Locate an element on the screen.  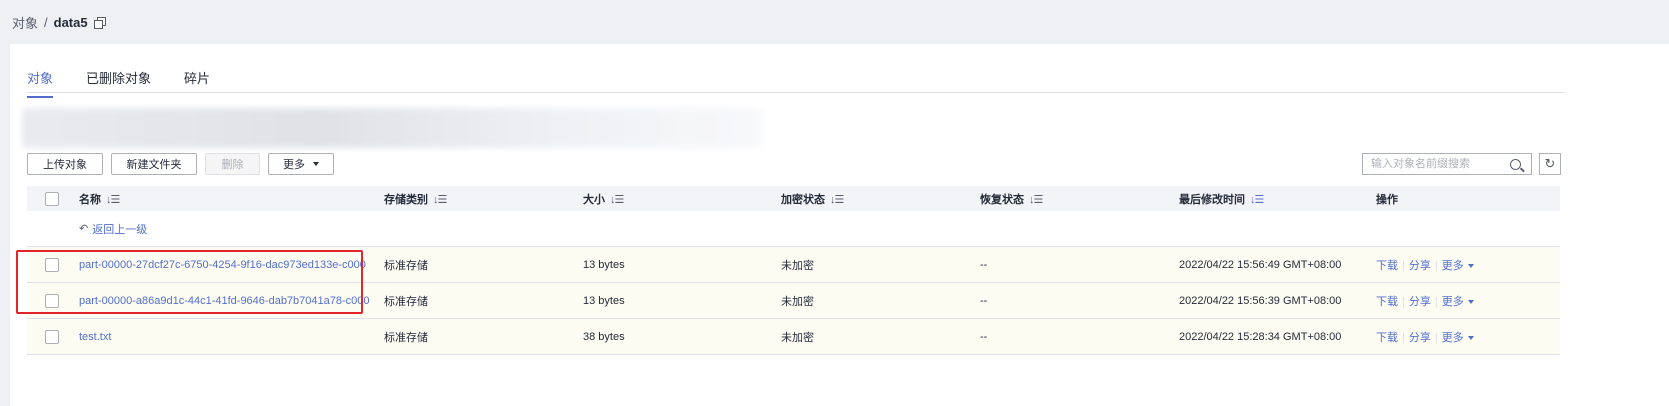
search-input is located at coordinates (1436, 164).